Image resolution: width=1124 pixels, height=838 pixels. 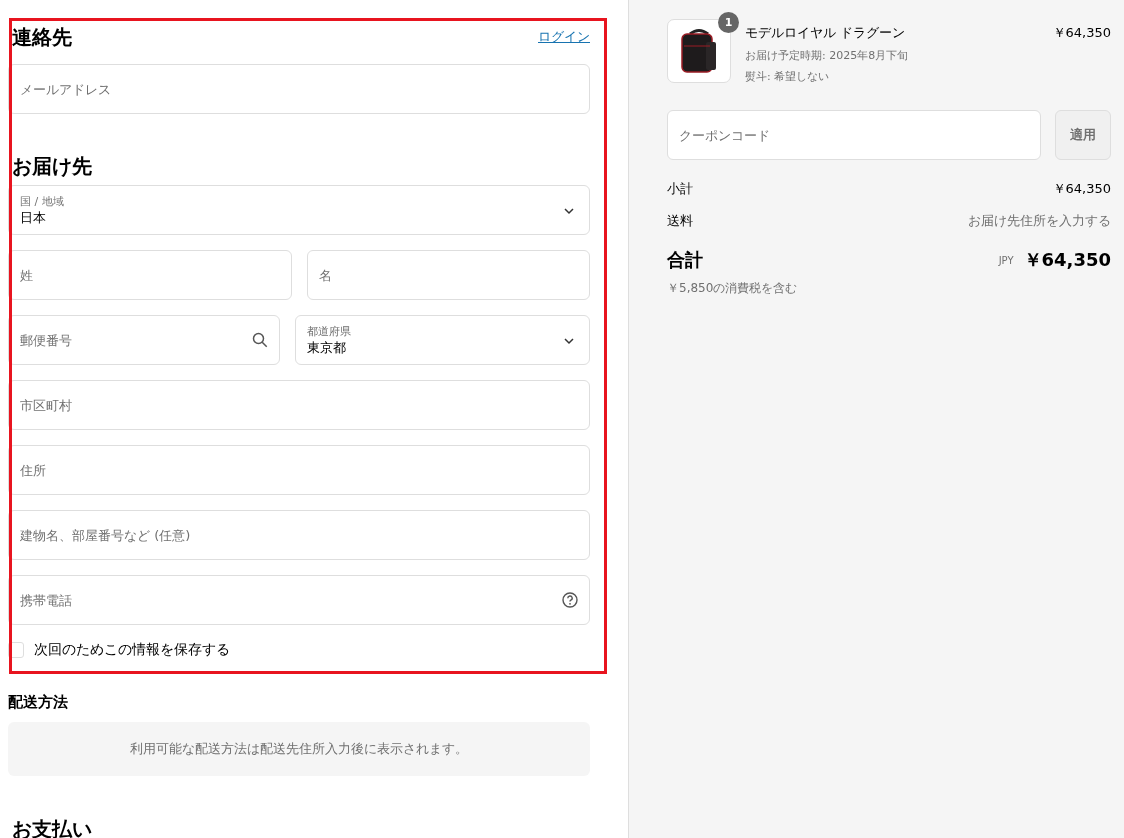 I want to click on text-field: 名, so click(x=448, y=275).